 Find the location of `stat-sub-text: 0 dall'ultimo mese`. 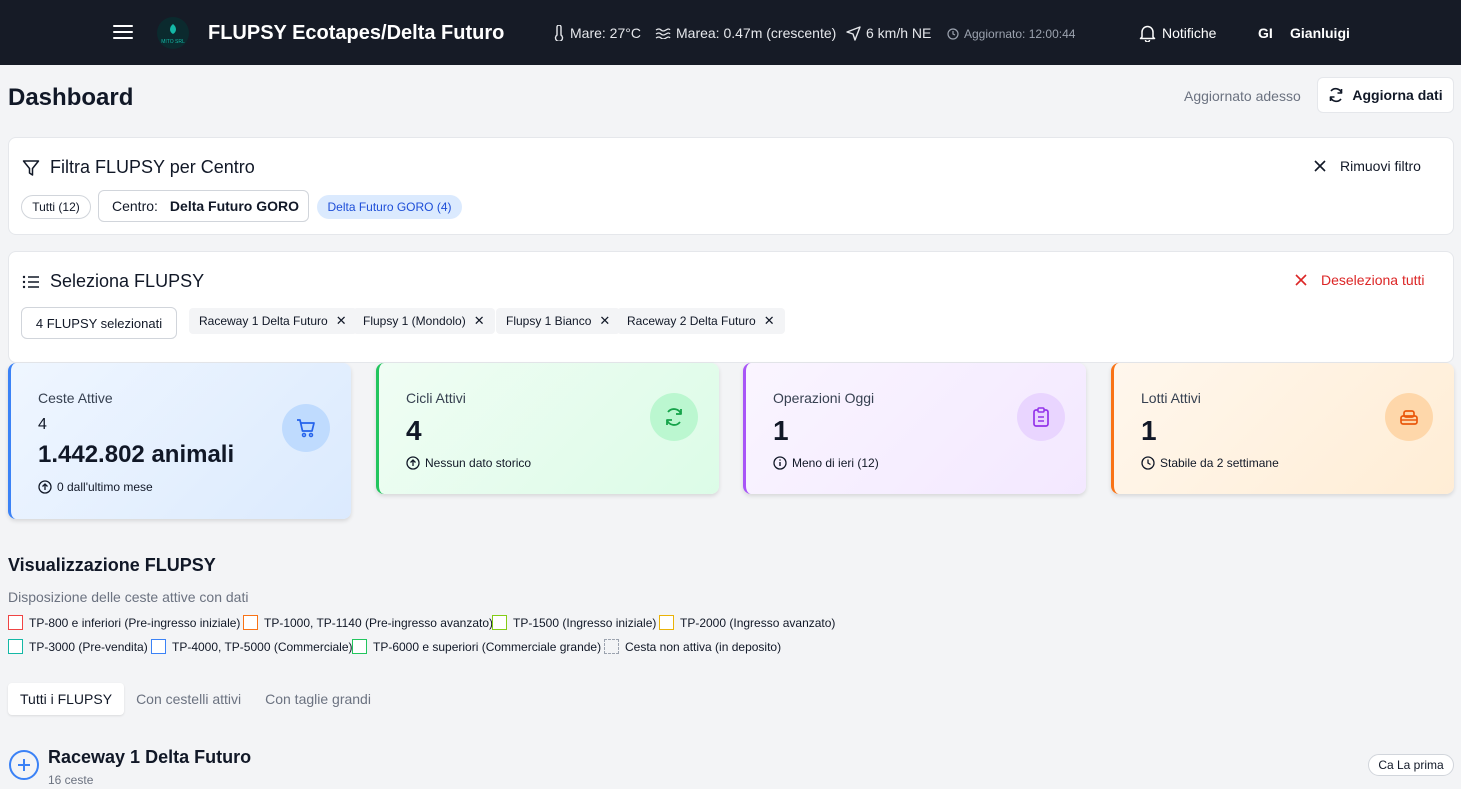

stat-sub-text: 0 dall'ultimo mese is located at coordinates (105, 487).